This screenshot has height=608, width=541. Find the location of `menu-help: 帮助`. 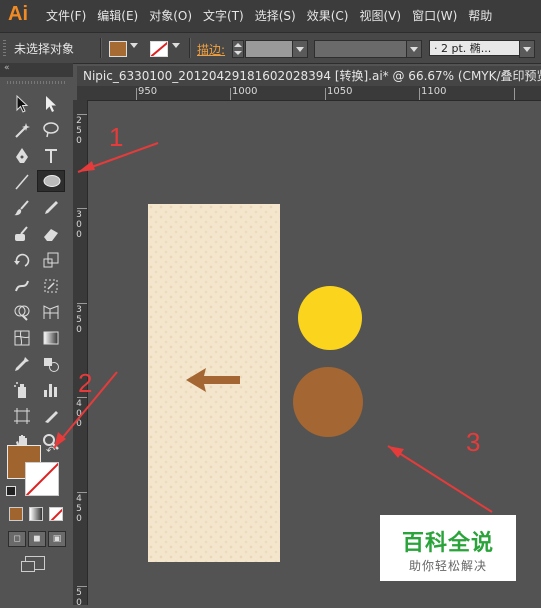

menu-help: 帮助 is located at coordinates (483, 16).